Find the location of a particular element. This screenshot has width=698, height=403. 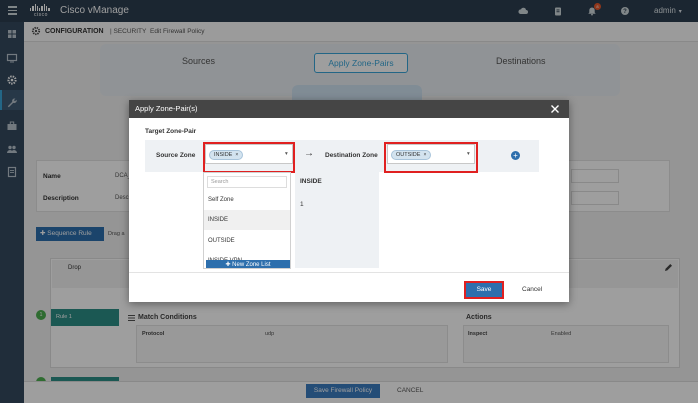

target-zone-pair-heading: Target Zone-Pair is located at coordinates (171, 131).